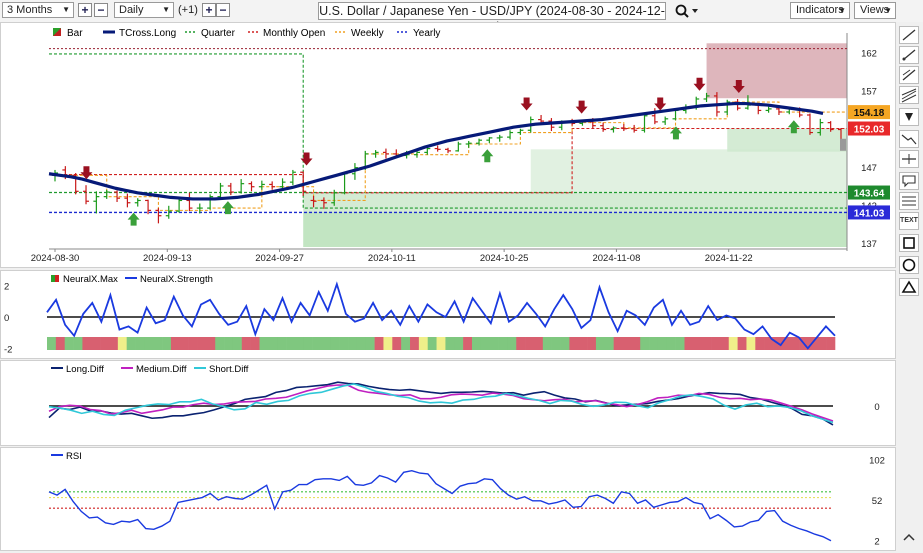  I want to click on rsi-line, so click(440, 505).